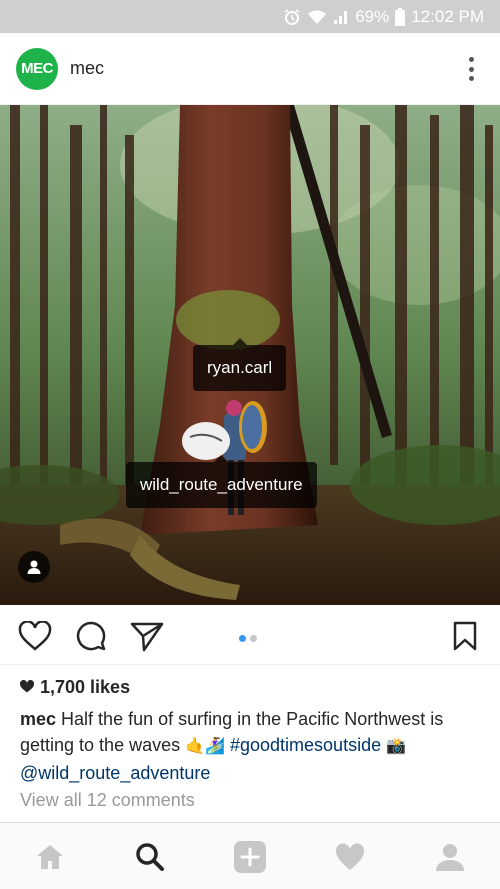 The height and width of the screenshot is (889, 500). Describe the element at coordinates (85, 687) in the screenshot. I see `likes-label: 1,700 likes` at that location.